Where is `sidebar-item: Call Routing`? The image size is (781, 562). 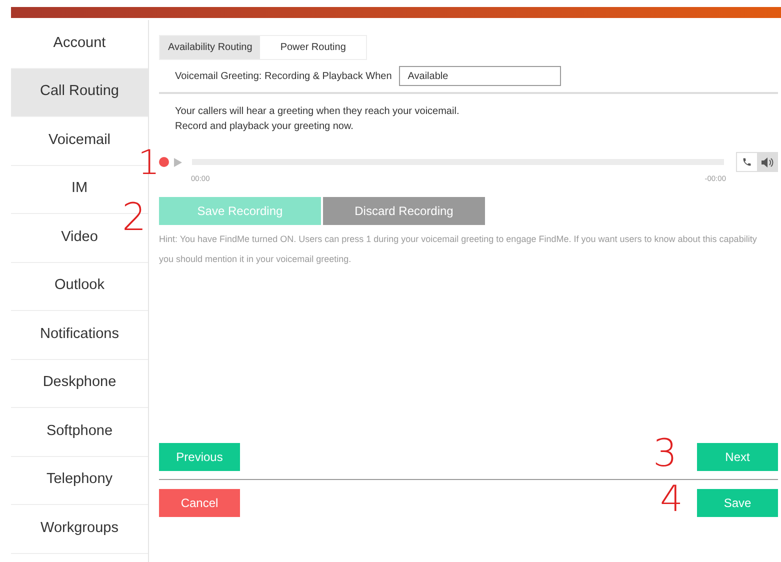
sidebar-item: Call Routing is located at coordinates (79, 92).